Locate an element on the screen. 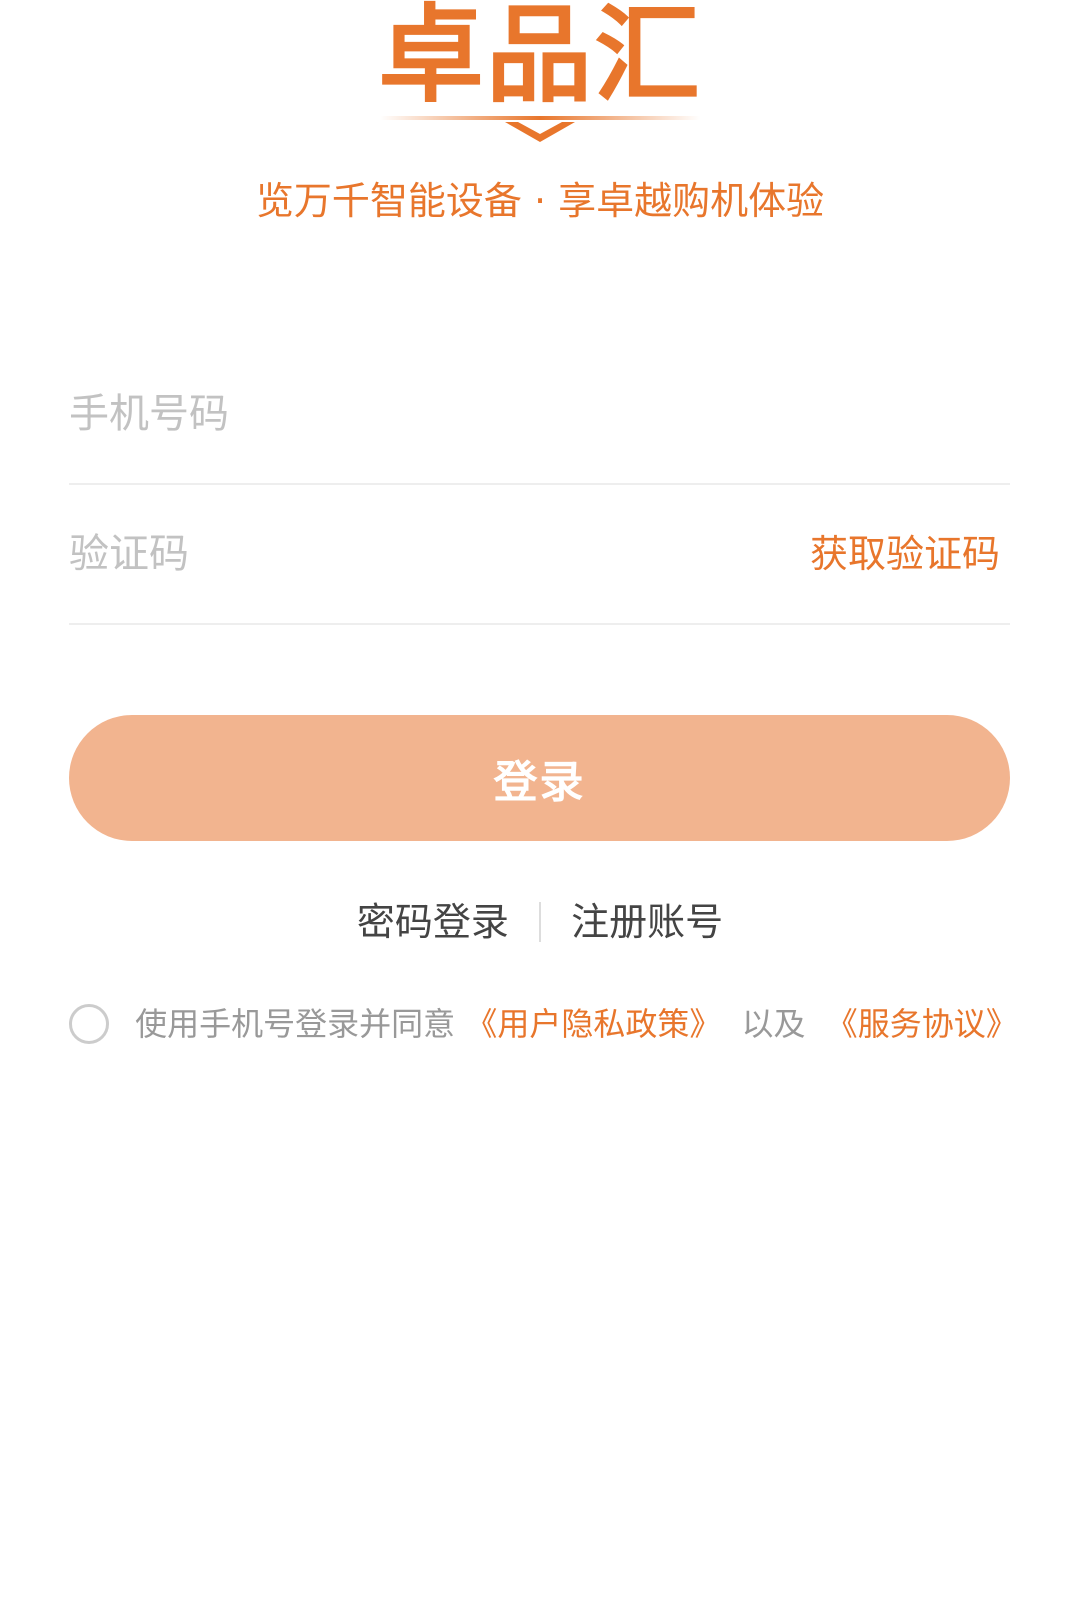  link-divider is located at coordinates (540, 921).